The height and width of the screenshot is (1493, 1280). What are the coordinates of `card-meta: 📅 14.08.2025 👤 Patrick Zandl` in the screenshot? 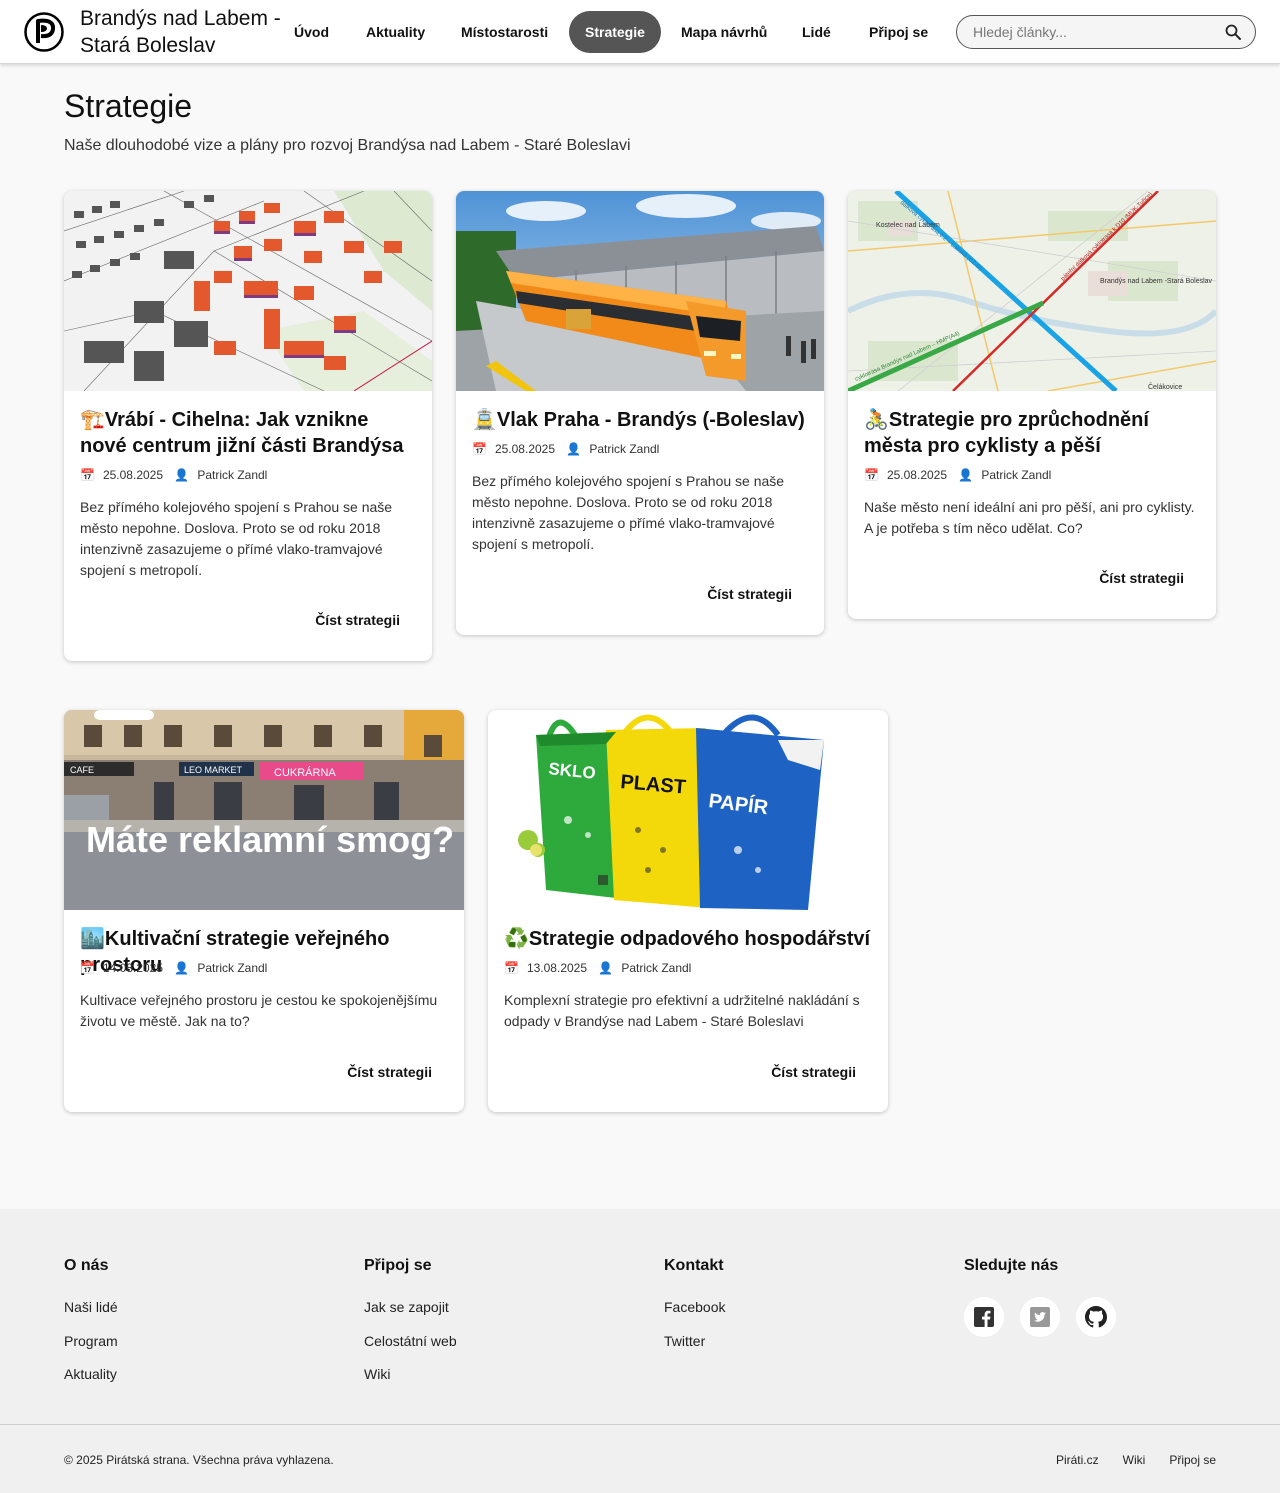 It's located at (177, 968).